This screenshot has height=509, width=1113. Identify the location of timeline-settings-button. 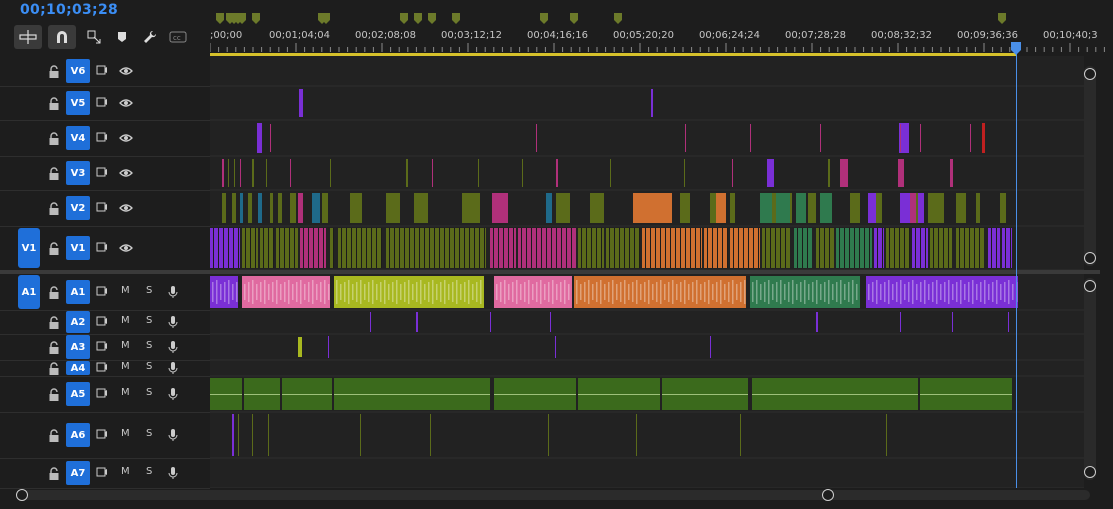
(150, 37).